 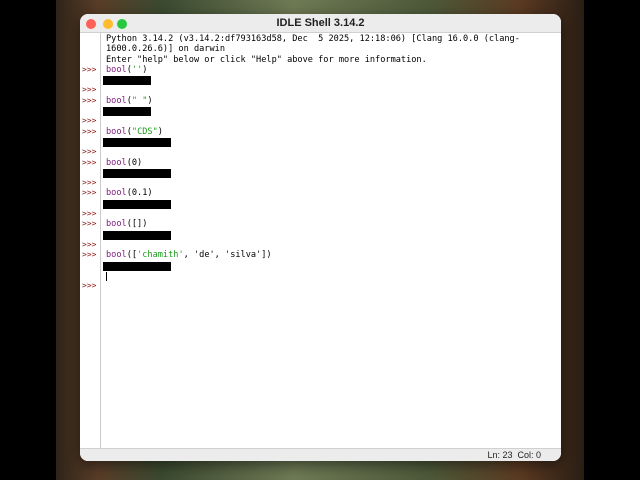 What do you see at coordinates (160, 255) in the screenshot?
I see `string-literal: 'chamith'` at bounding box center [160, 255].